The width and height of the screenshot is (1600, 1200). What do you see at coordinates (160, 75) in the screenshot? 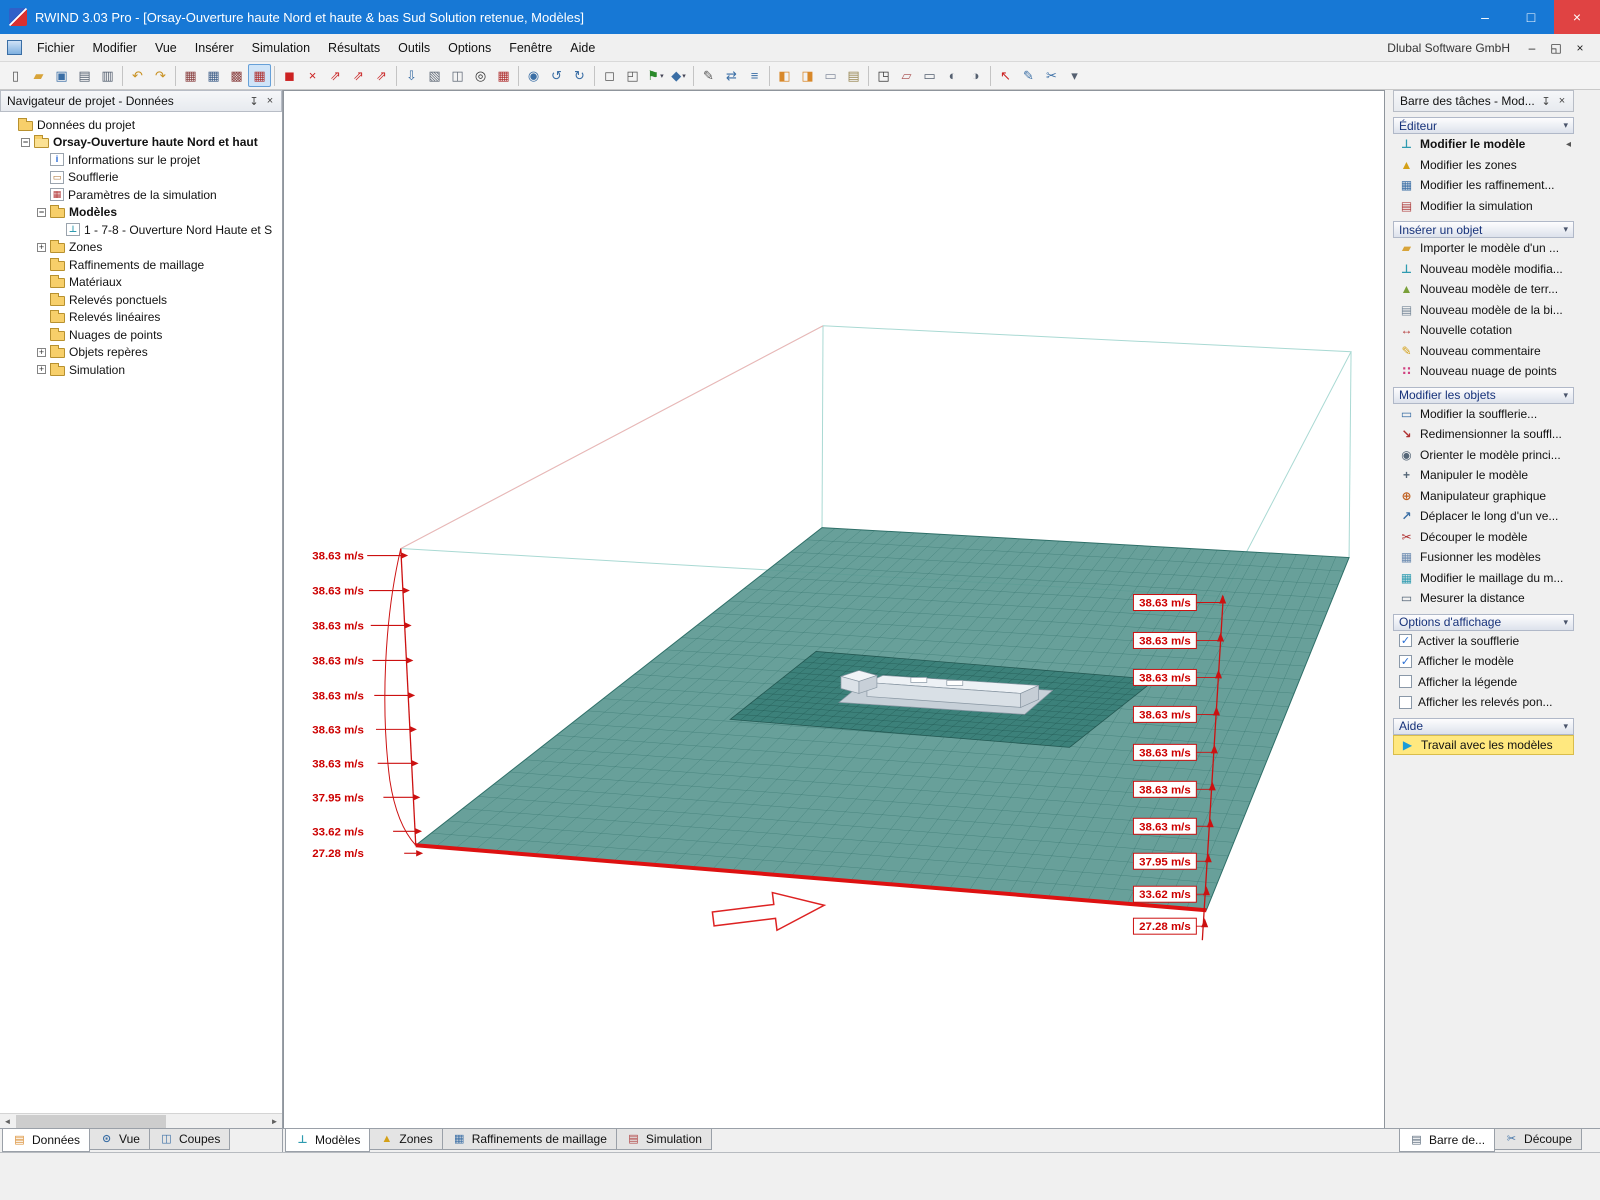
I see `redo-button: ↷` at bounding box center [160, 75].